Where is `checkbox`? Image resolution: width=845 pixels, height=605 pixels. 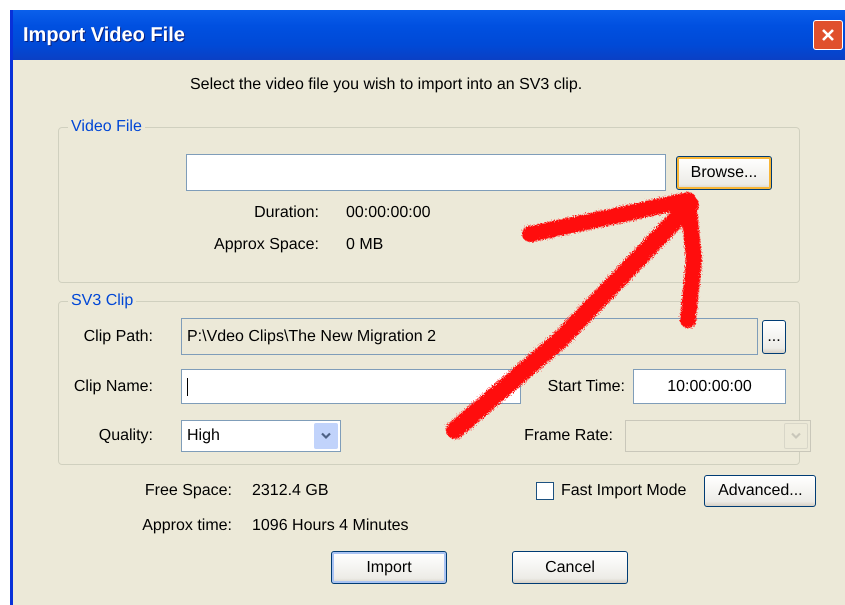 checkbox is located at coordinates (545, 491).